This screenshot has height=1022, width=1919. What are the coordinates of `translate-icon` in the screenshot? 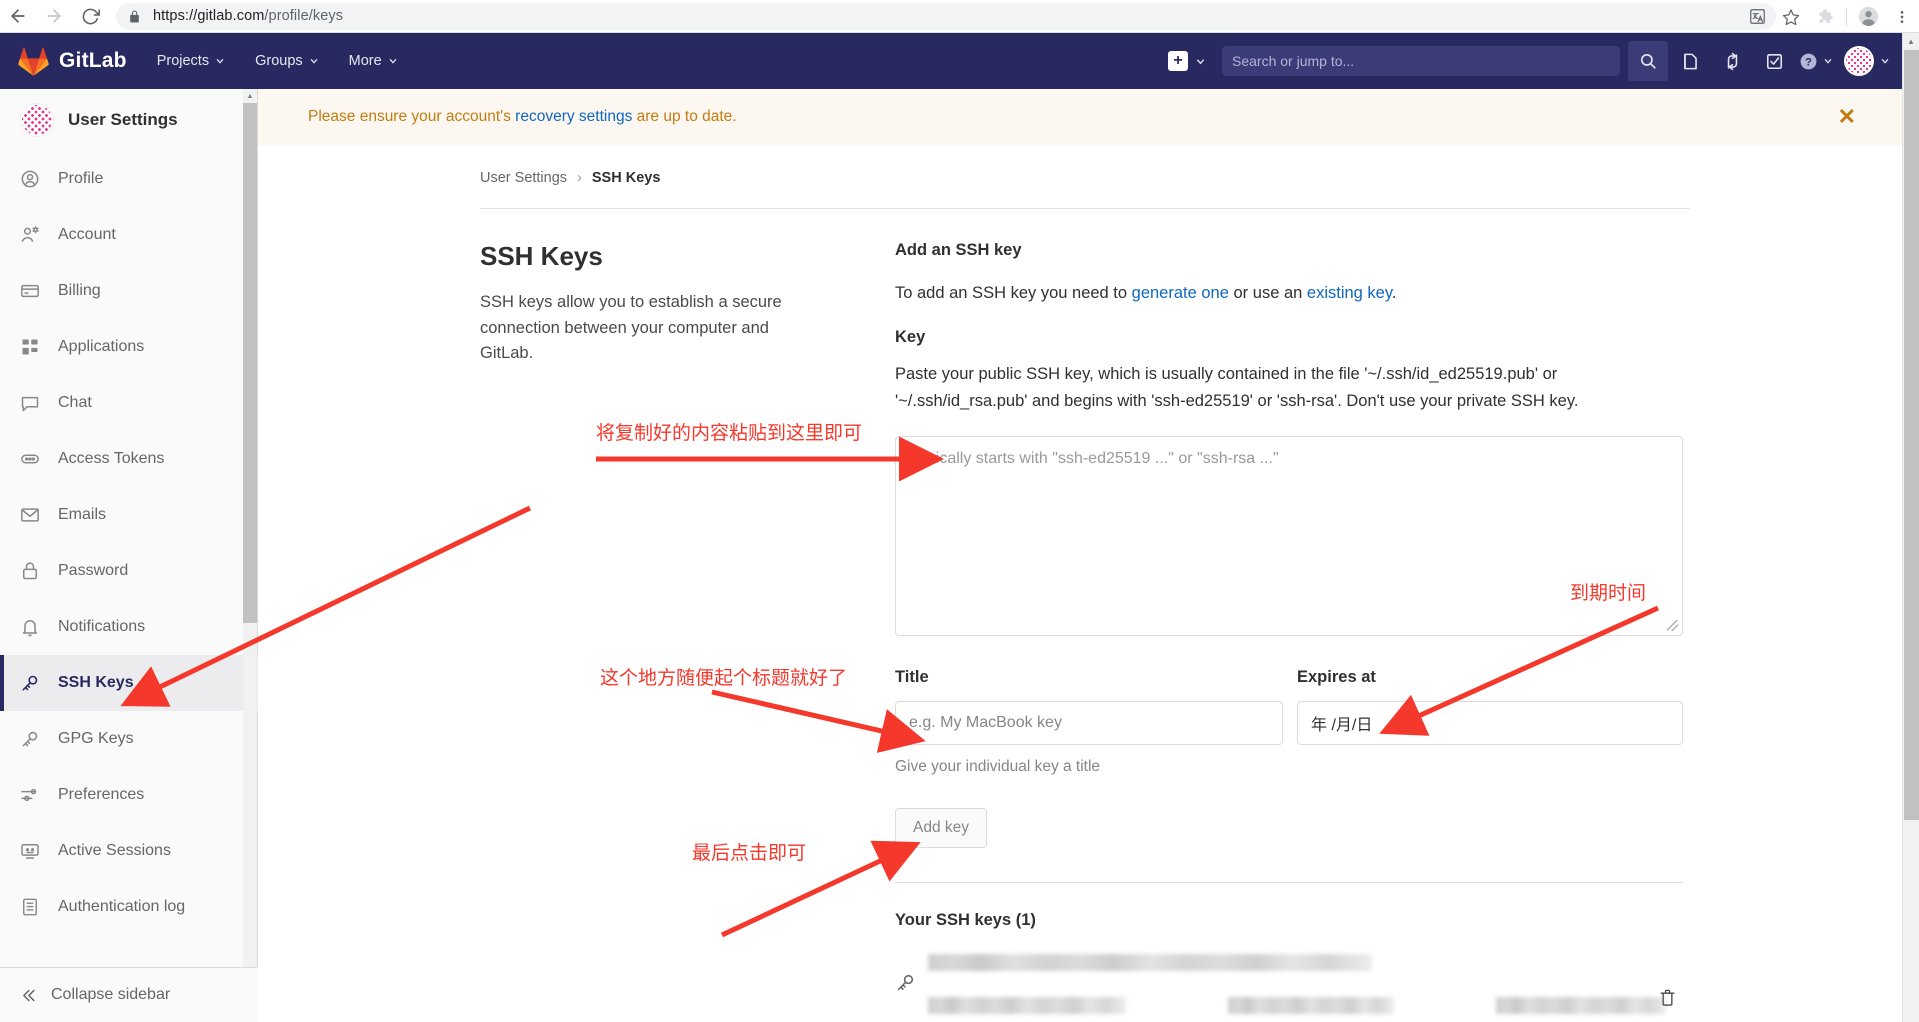 It's located at (1757, 16).